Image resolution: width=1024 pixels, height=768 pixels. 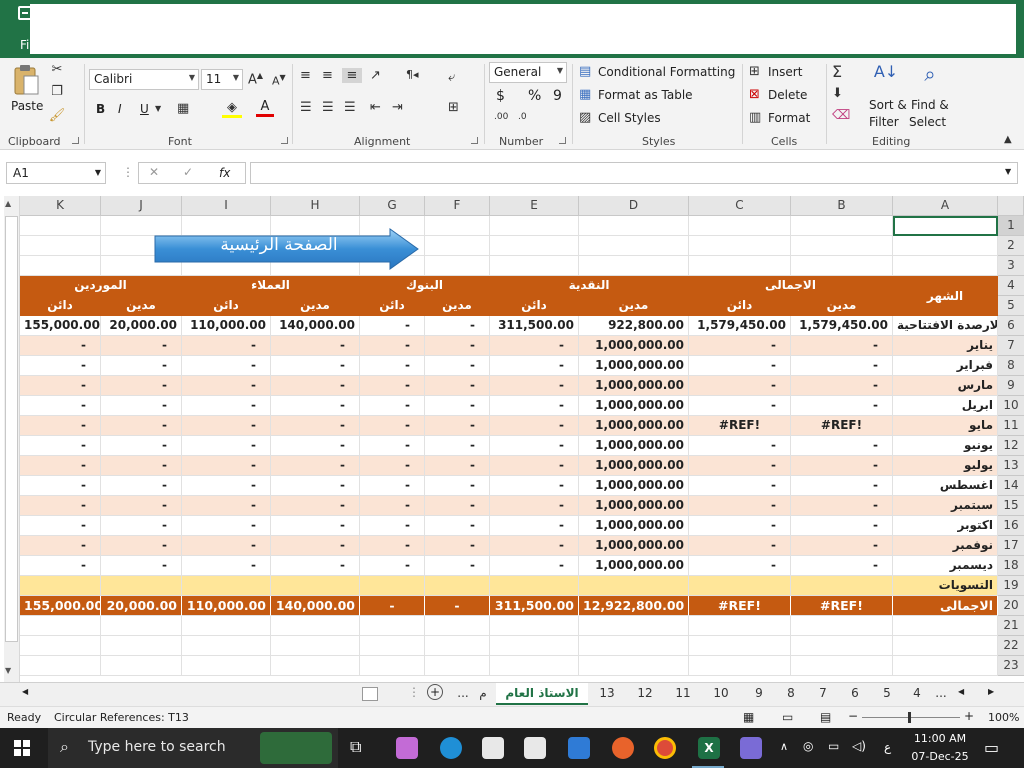 I want to click on find-select-button-line2: Select, so click(x=927, y=122).